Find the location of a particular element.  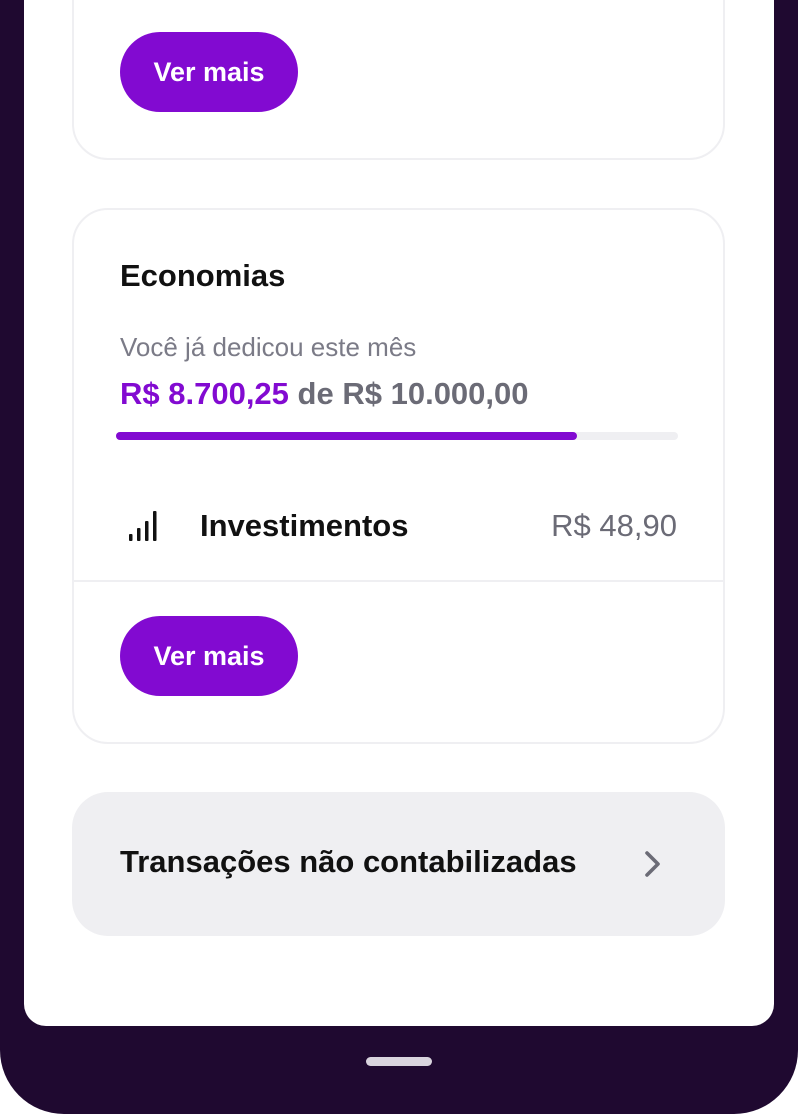

investimentos-label: Investimentos is located at coordinates (304, 525).